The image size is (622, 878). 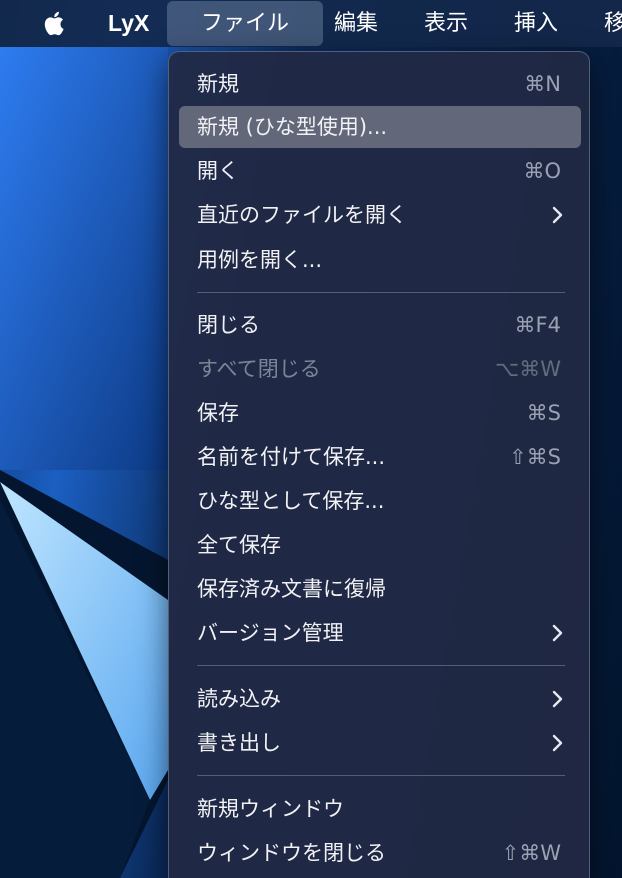 I want to click on shortcut-label: ⇧⌘S, so click(x=535, y=457).